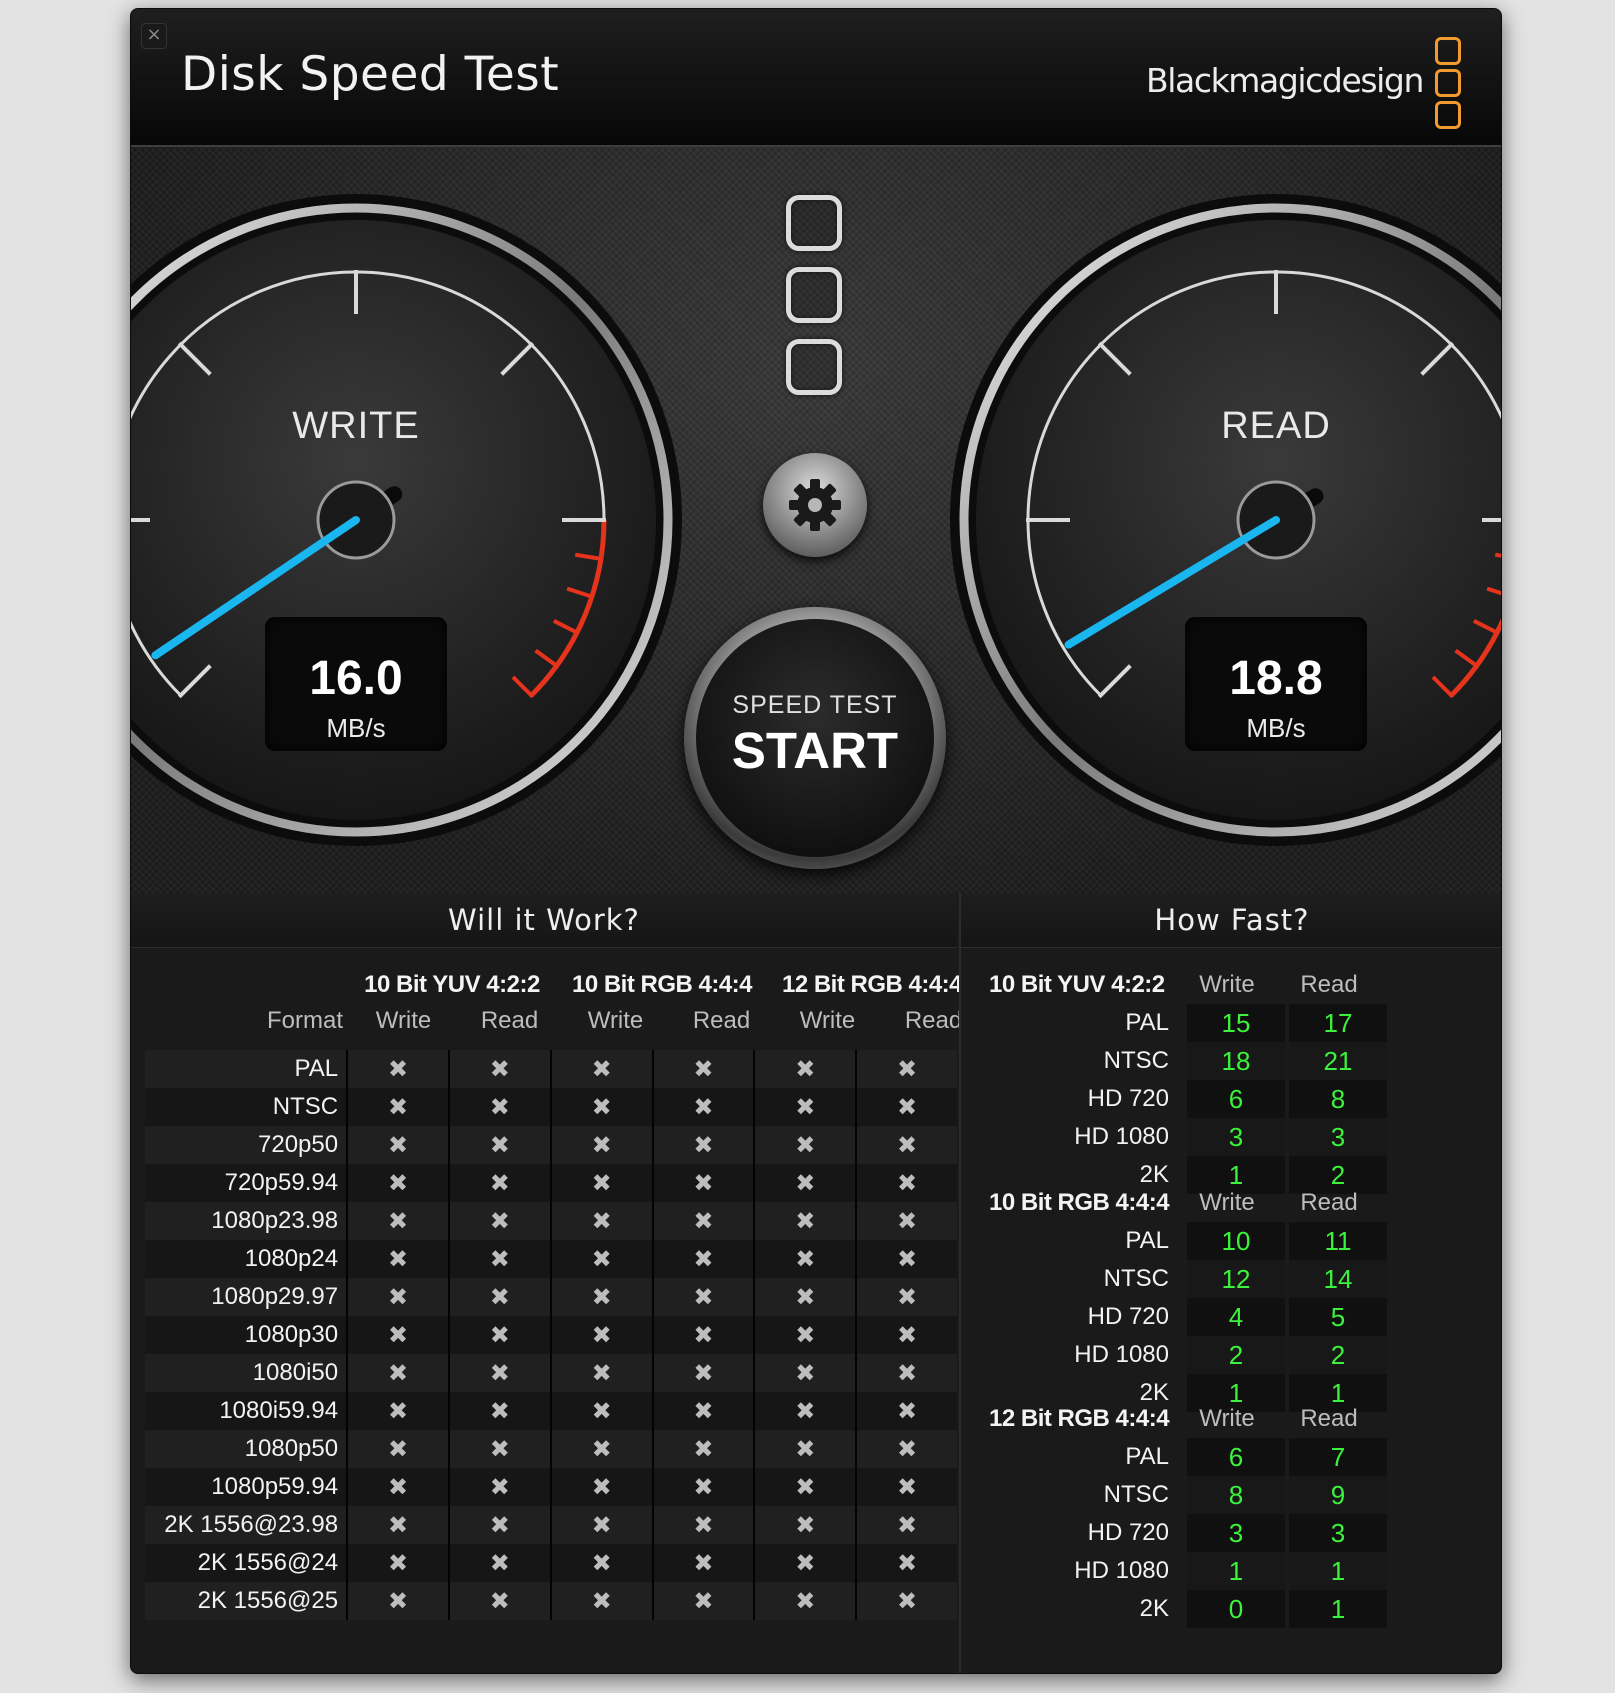 The image size is (1615, 1693). I want to click on start-button: SPEED TEST START, so click(815, 738).